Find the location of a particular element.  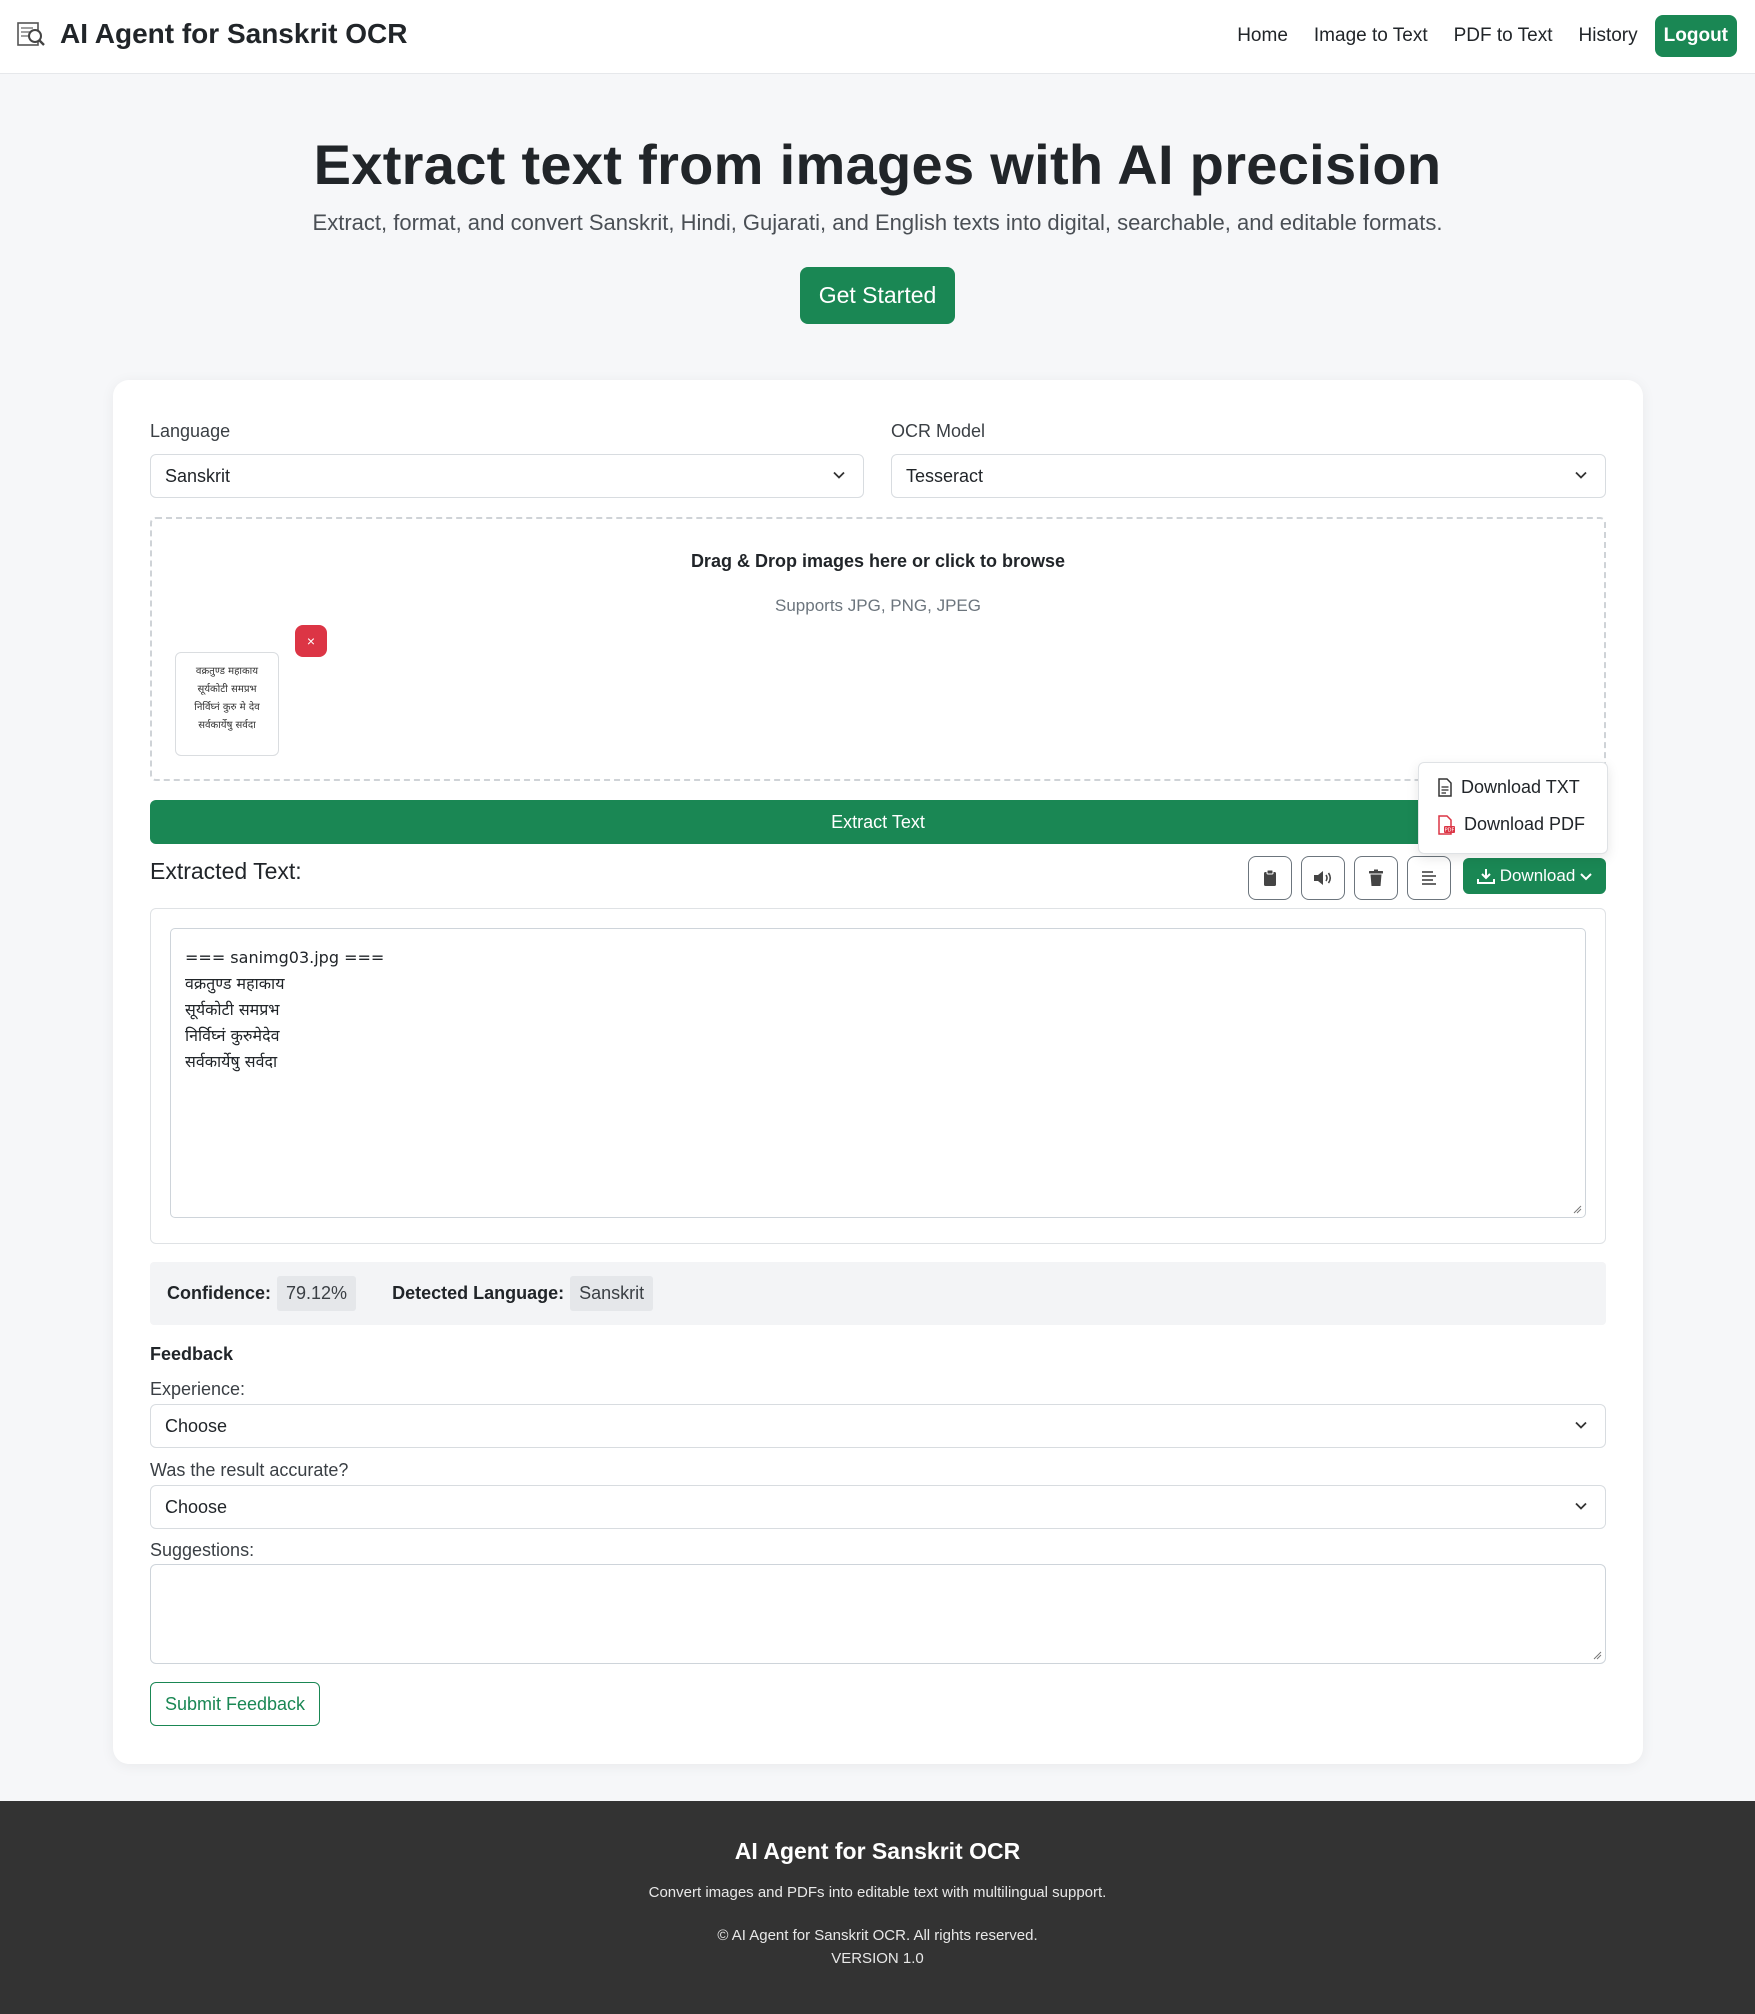

download-icon is located at coordinates (1485, 876).